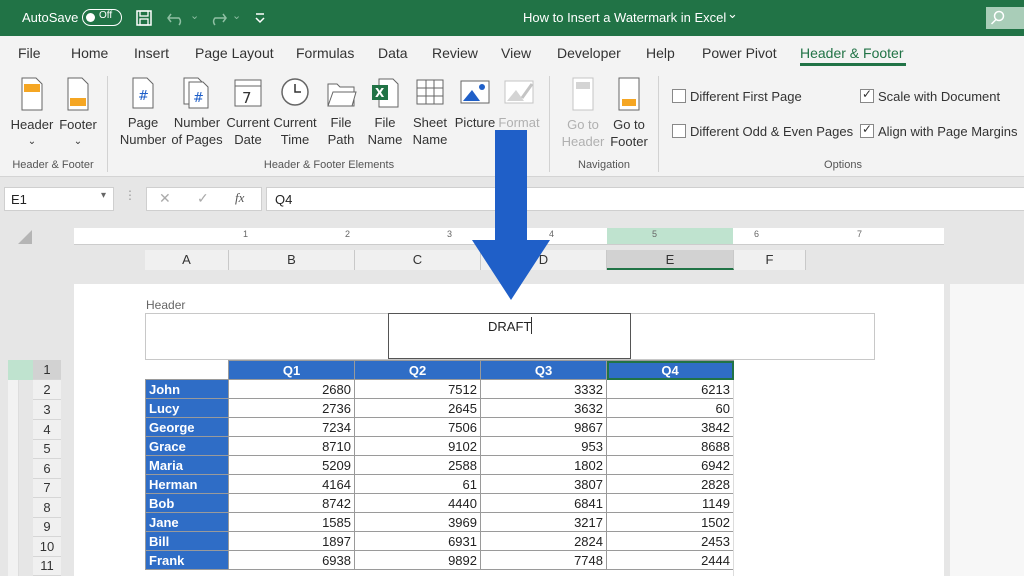  Describe the element at coordinates (47, 547) in the screenshot. I see `row-header-10: 10` at that location.